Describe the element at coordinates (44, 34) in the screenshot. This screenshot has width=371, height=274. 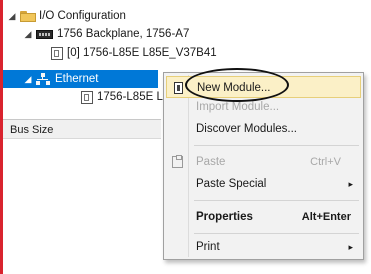
I see `backplane-icon` at that location.